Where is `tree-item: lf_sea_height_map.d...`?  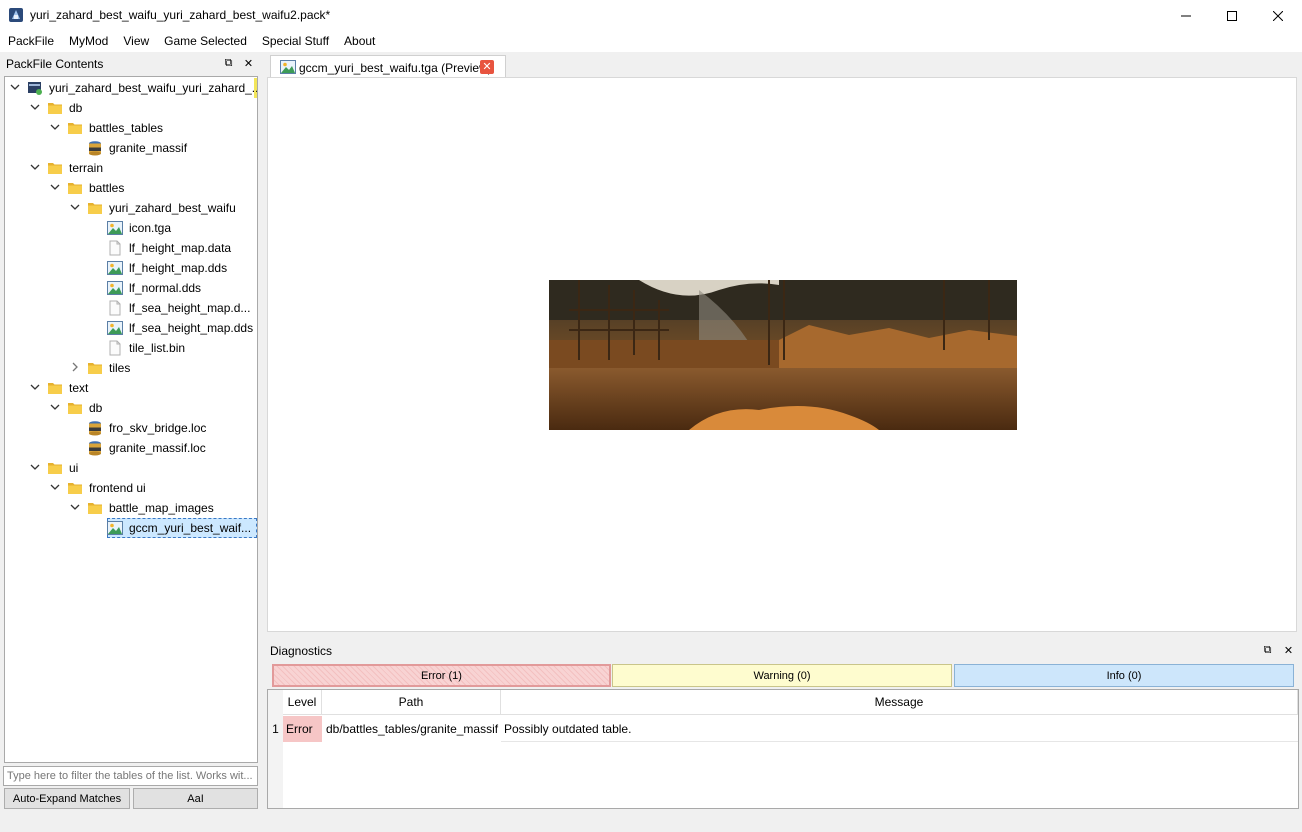 tree-item: lf_sea_height_map.d... is located at coordinates (131, 308).